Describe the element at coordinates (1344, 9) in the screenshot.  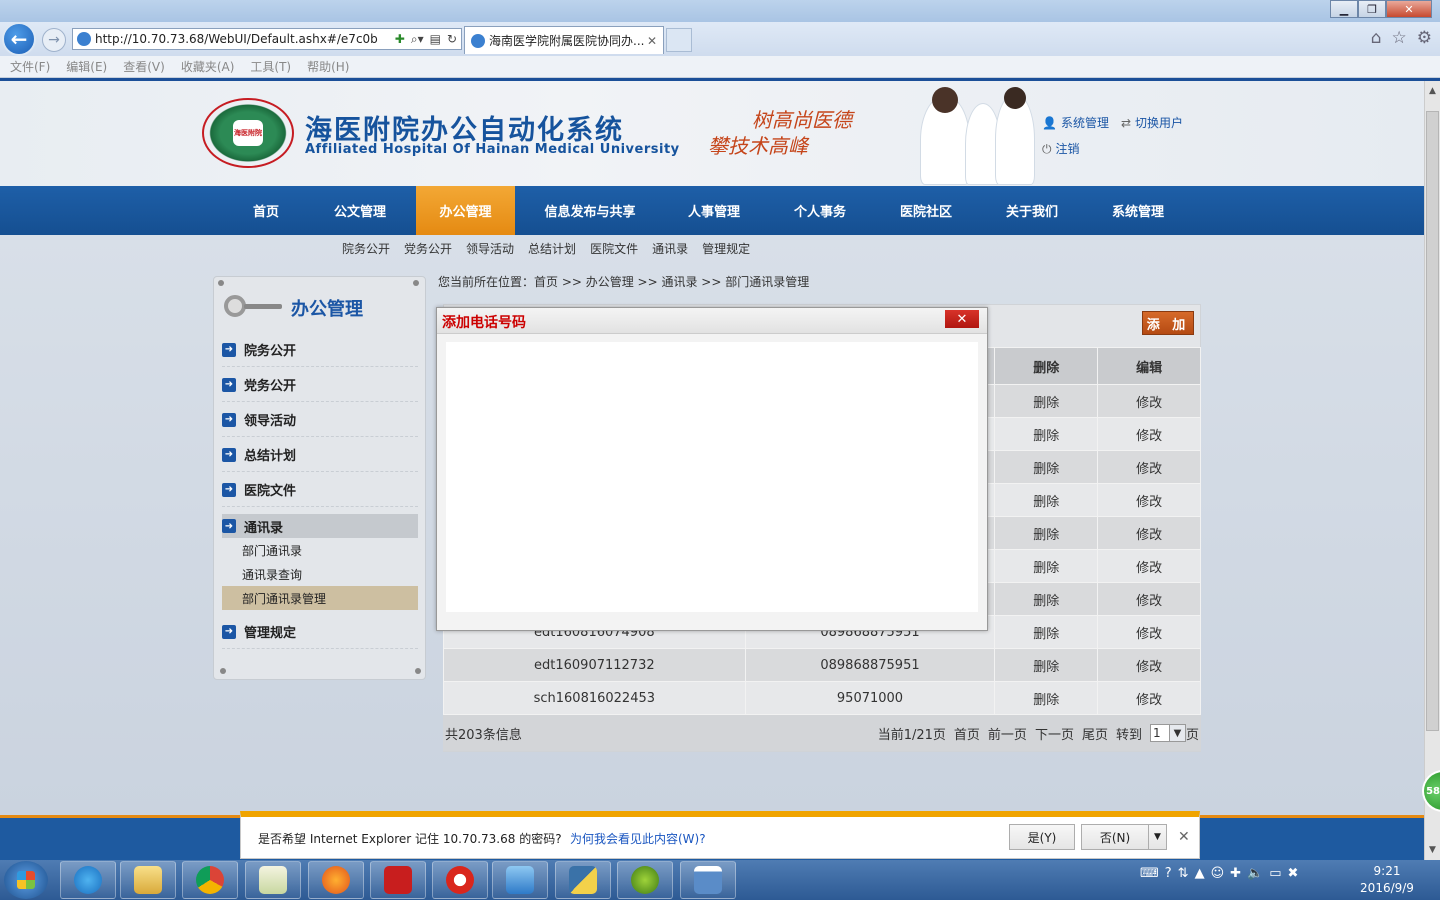
I see `minimize-button: ▁` at that location.